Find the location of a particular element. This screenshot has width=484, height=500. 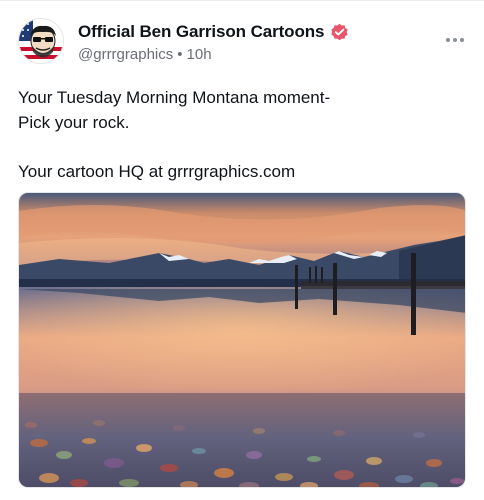

verified-badge-icon is located at coordinates (339, 32).